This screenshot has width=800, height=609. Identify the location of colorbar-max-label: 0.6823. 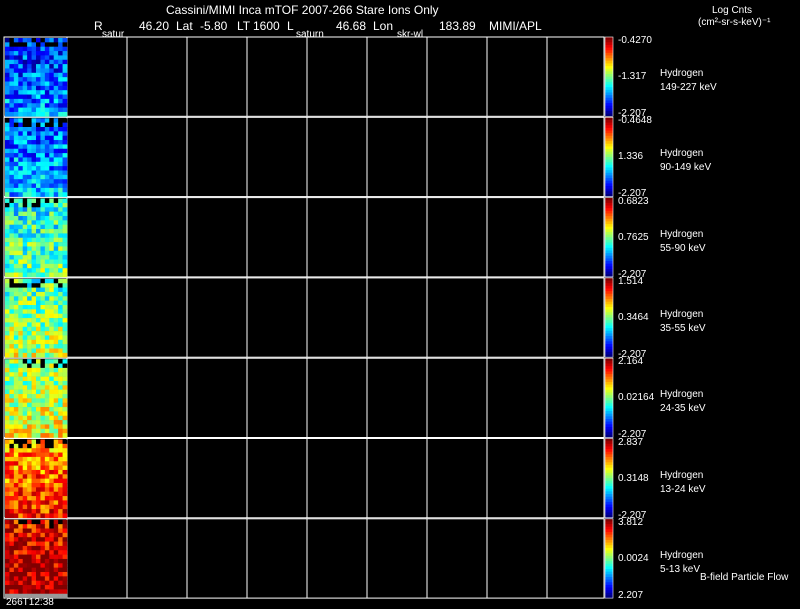
(633, 201).